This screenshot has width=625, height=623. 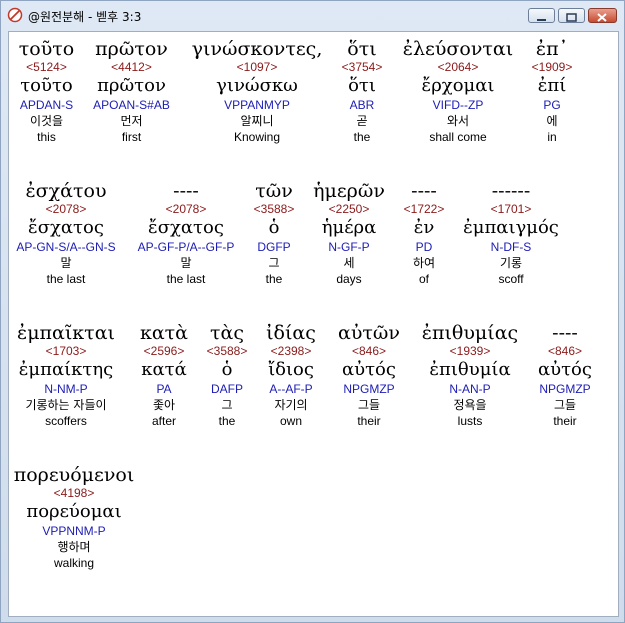 What do you see at coordinates (362, 67) in the screenshot?
I see `strong-number: <3754>` at bounding box center [362, 67].